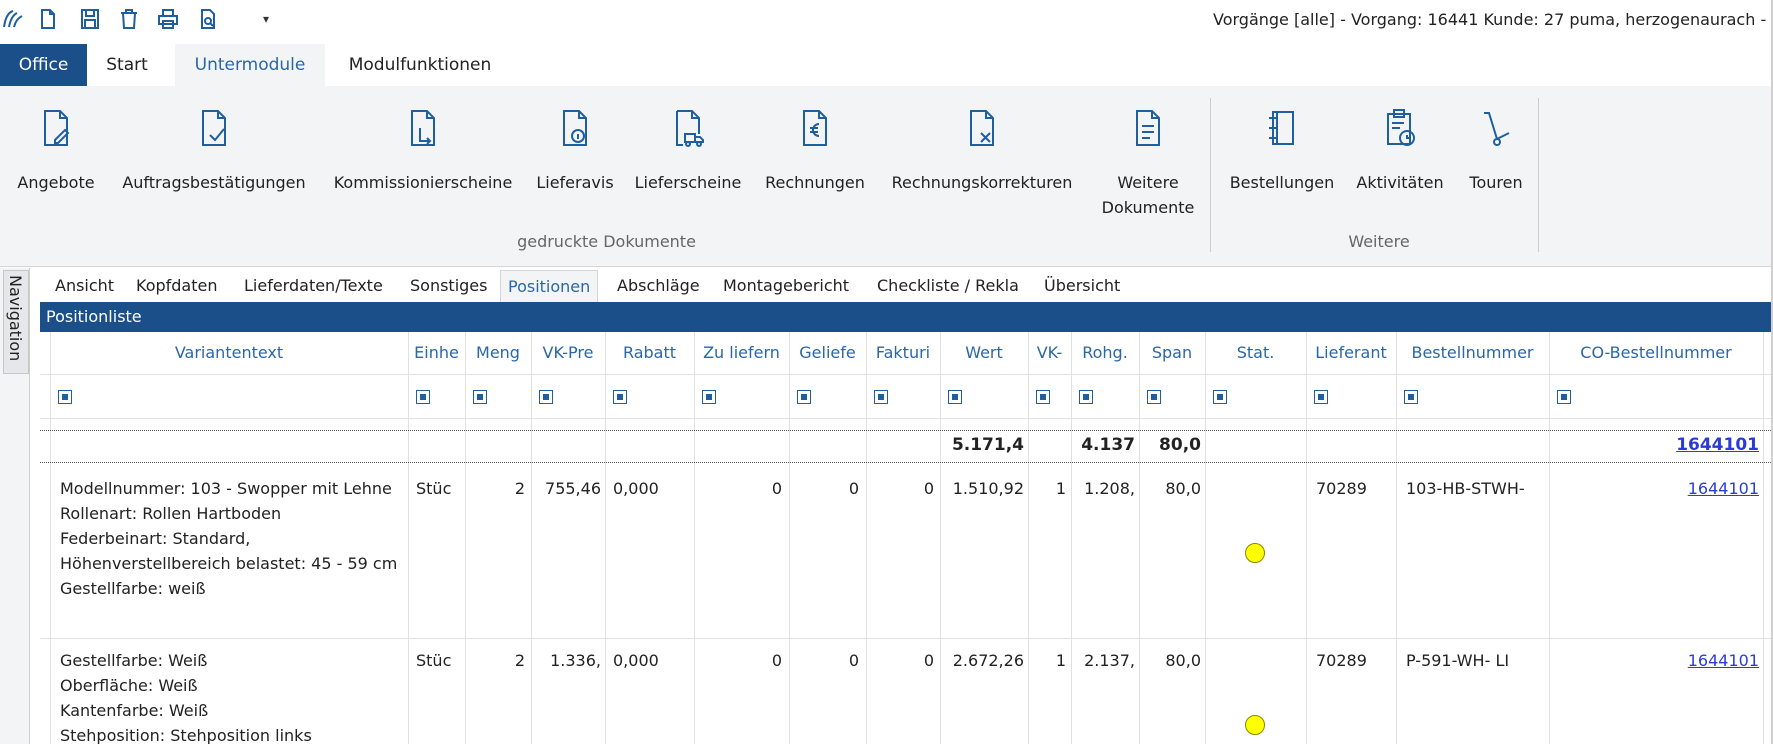 The height and width of the screenshot is (744, 1773). Describe the element at coordinates (168, 19) in the screenshot. I see `print-icon` at that location.